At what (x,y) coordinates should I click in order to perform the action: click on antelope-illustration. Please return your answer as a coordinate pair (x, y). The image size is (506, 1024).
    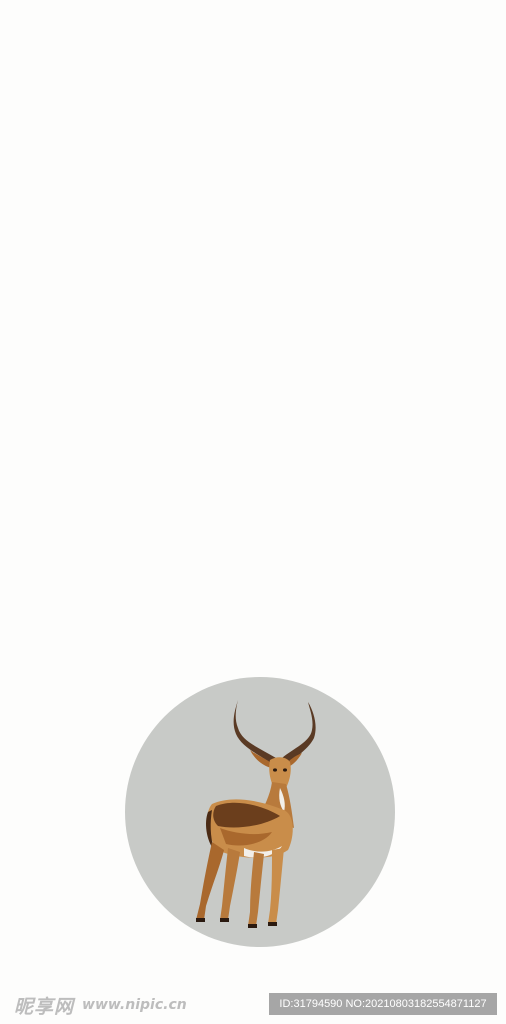
    Looking at the image, I should click on (260, 812).